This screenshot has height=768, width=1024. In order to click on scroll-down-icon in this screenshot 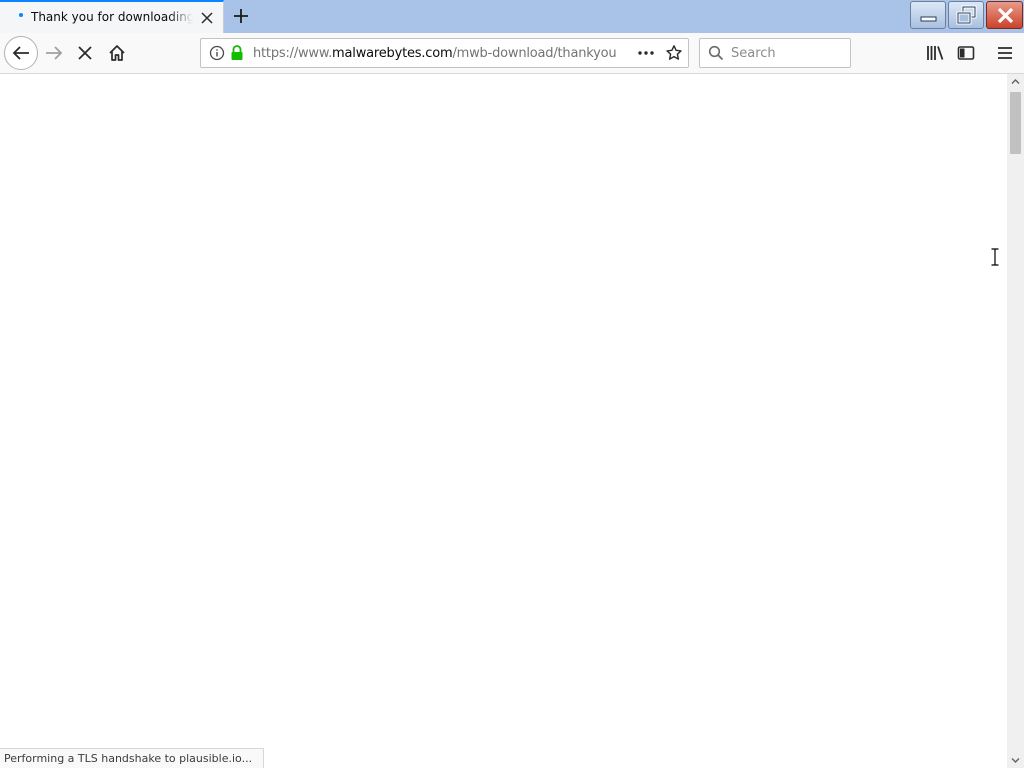, I will do `click(1015, 760)`.